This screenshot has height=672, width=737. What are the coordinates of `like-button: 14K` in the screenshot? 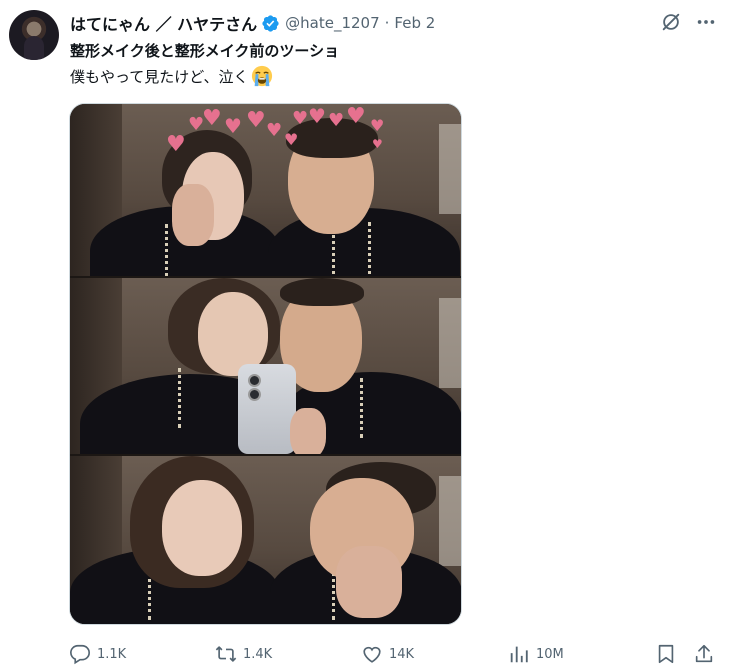 It's located at (387, 654).